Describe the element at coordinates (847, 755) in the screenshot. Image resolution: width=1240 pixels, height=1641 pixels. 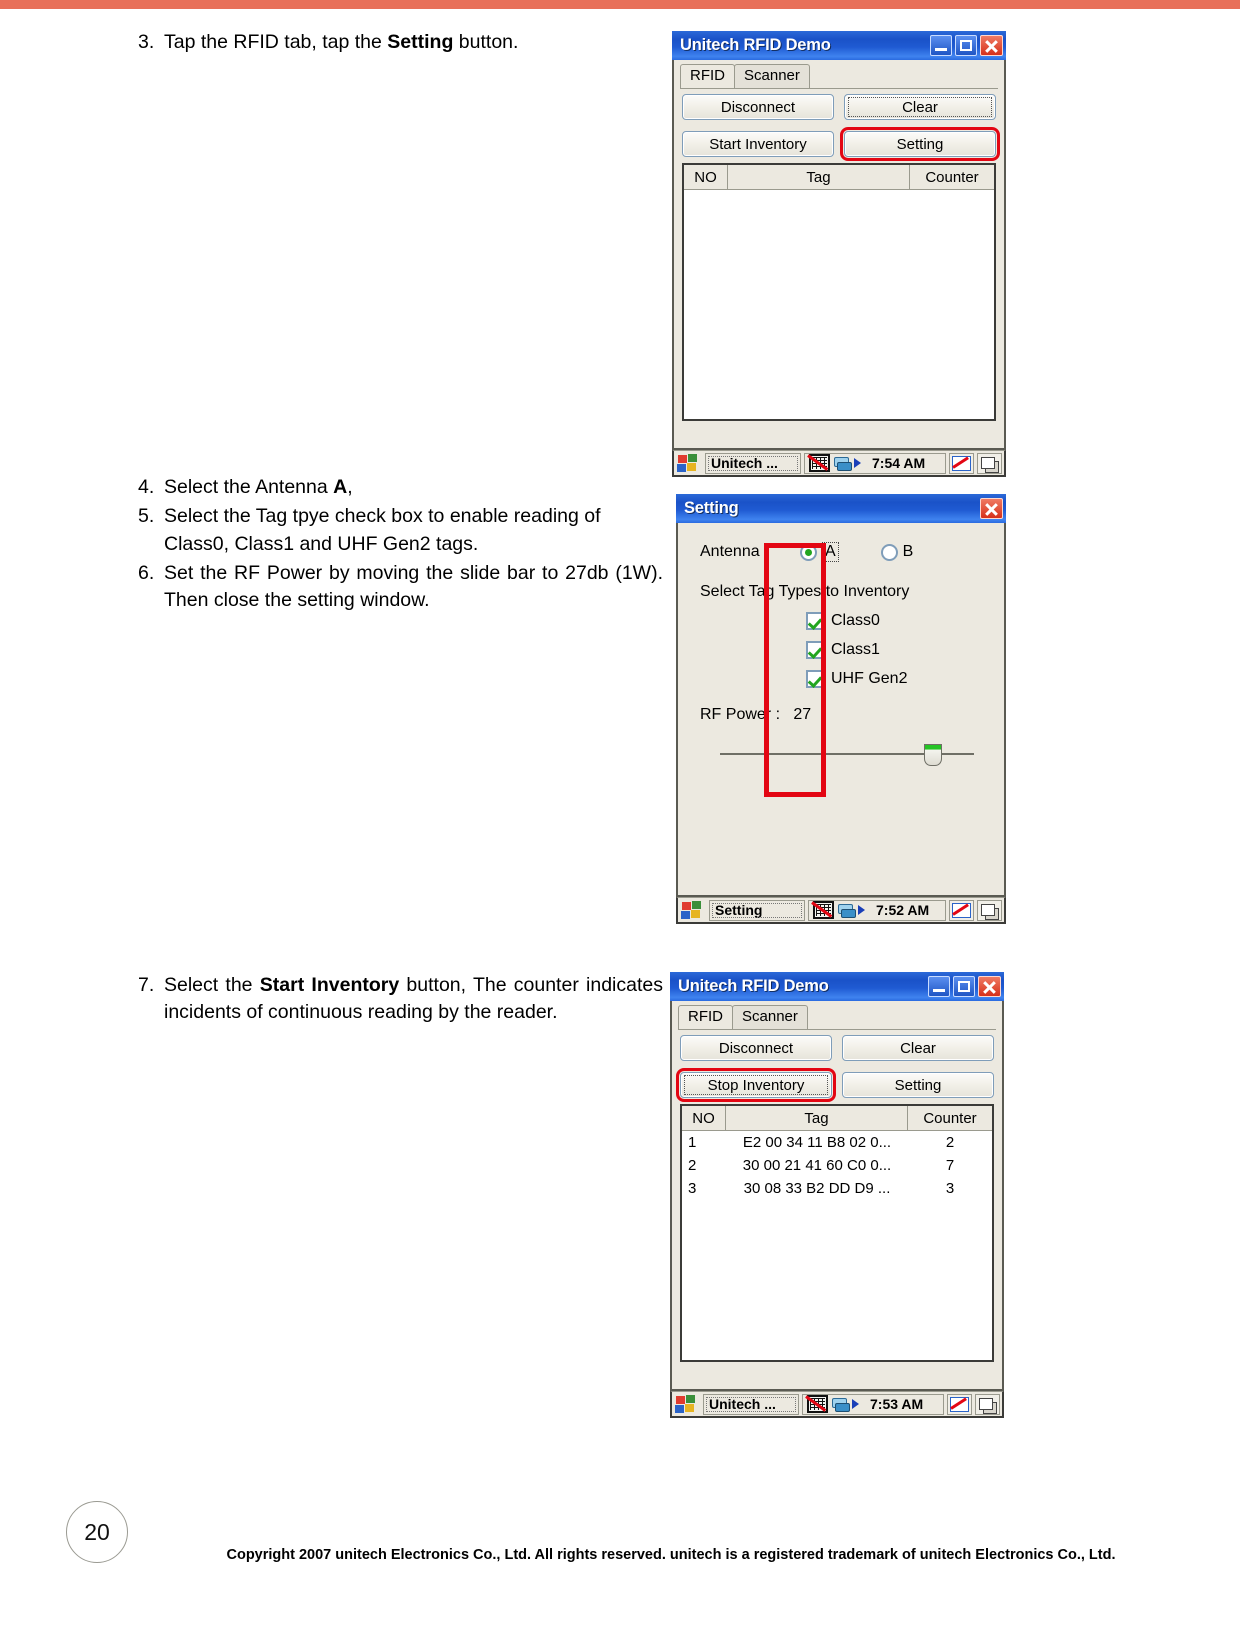
I see `rf-power-slider` at that location.